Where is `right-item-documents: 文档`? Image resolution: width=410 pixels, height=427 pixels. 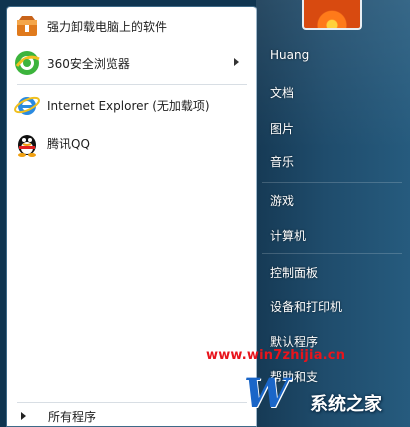
right-item-documents: 文档 is located at coordinates (282, 92).